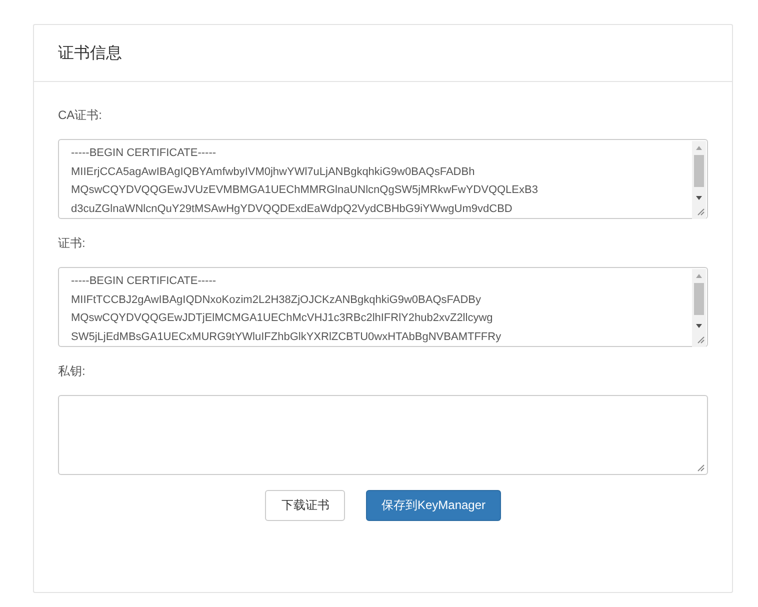 This screenshot has width=758, height=607. What do you see at coordinates (433, 505) in the screenshot?
I see `save-button: 保存到KeyManager` at bounding box center [433, 505].